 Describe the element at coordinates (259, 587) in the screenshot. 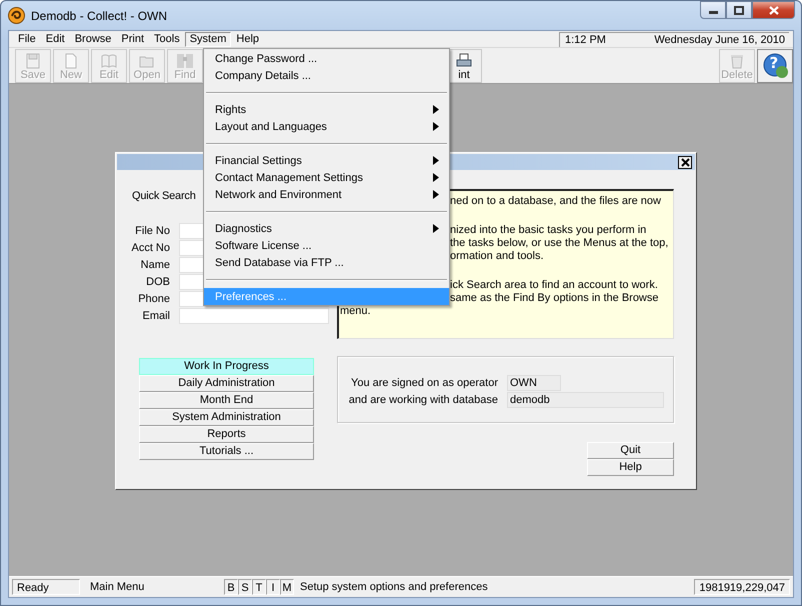

I see `status-flag: T` at that location.